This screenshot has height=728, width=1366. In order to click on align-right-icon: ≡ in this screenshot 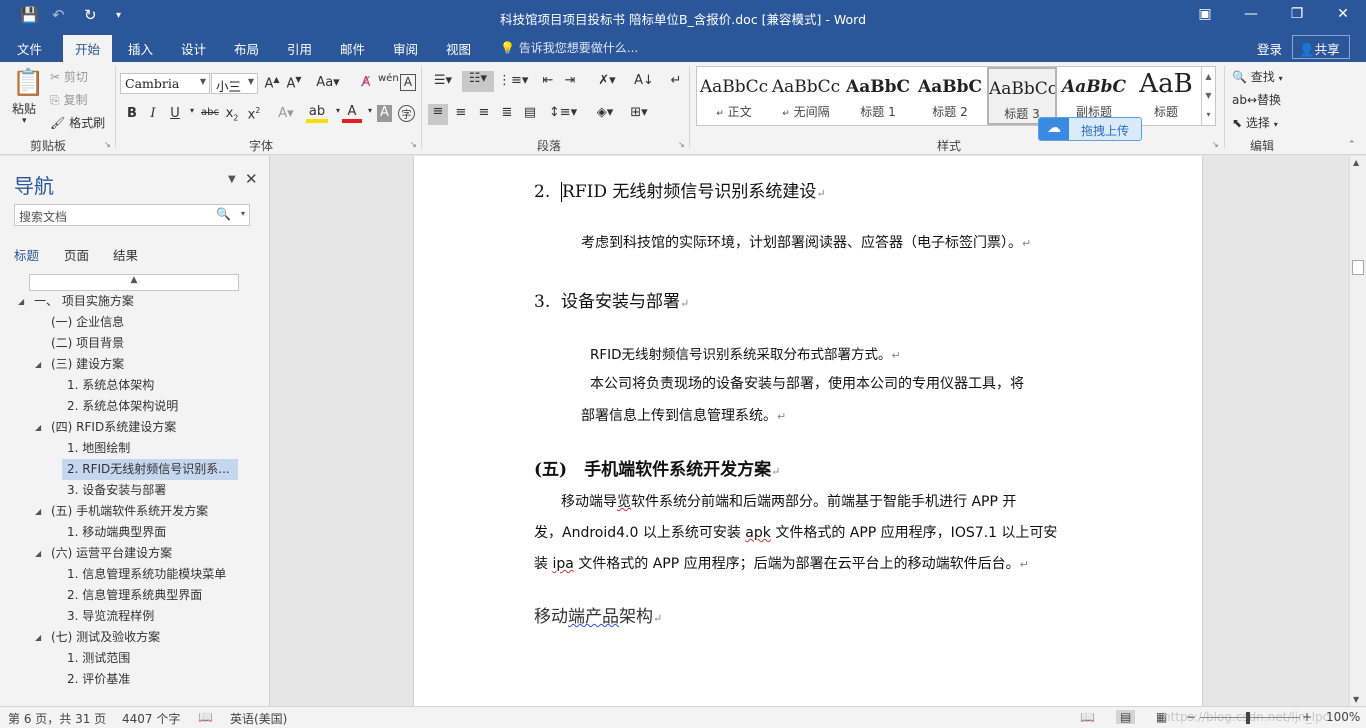, I will do `click(484, 112)`.